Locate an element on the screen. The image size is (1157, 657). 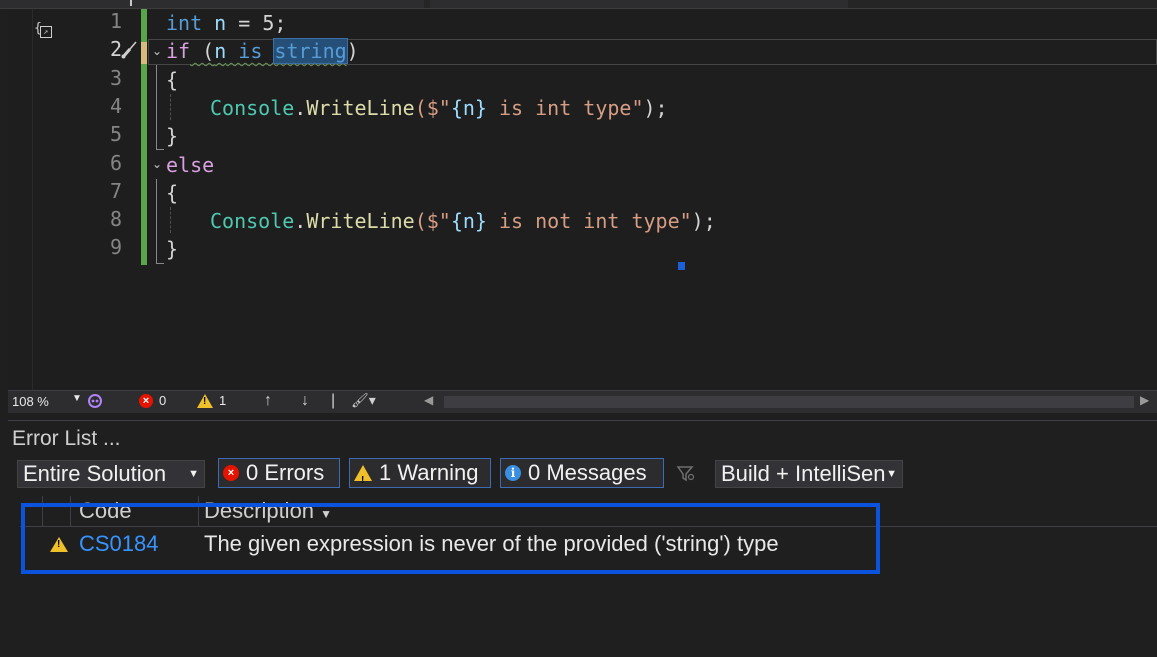
code-line-5: } is located at coordinates (172, 136).